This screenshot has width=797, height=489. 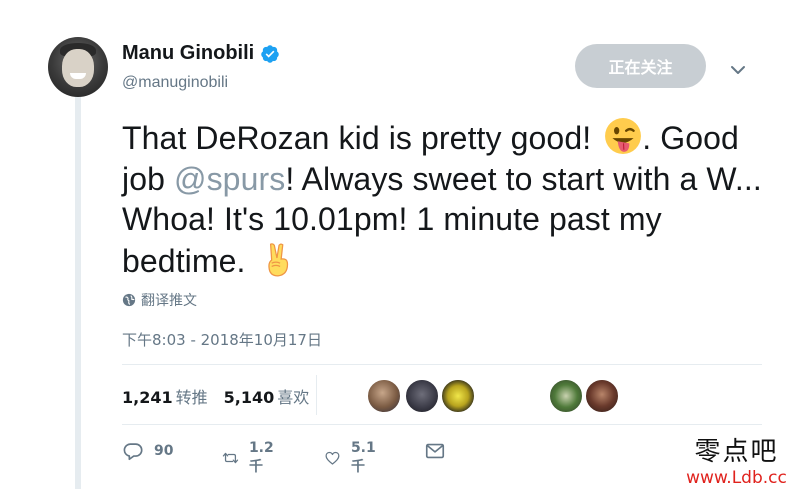 What do you see at coordinates (133, 452) in the screenshot?
I see `reply-icon` at bounding box center [133, 452].